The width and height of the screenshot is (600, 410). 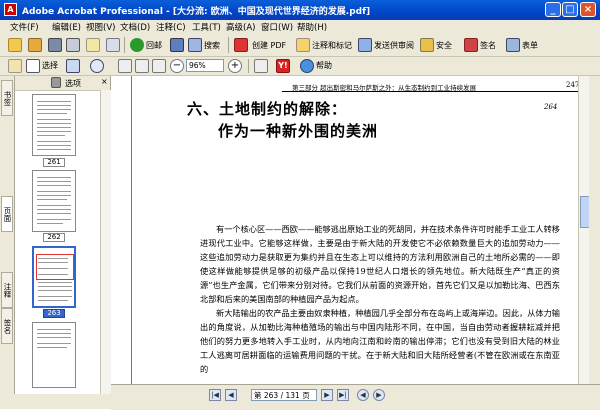 What do you see at coordinates (343, 395) in the screenshot?
I see `last-page-button: ▶|` at bounding box center [343, 395].